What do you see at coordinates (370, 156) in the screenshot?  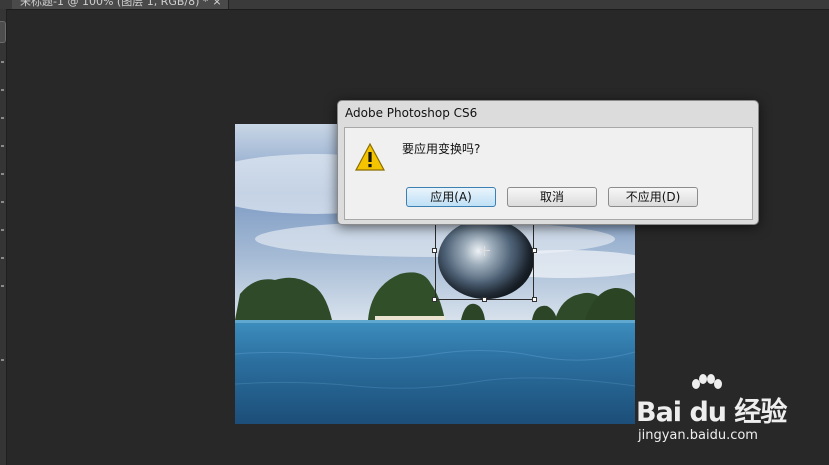 I see `warning-icon` at bounding box center [370, 156].